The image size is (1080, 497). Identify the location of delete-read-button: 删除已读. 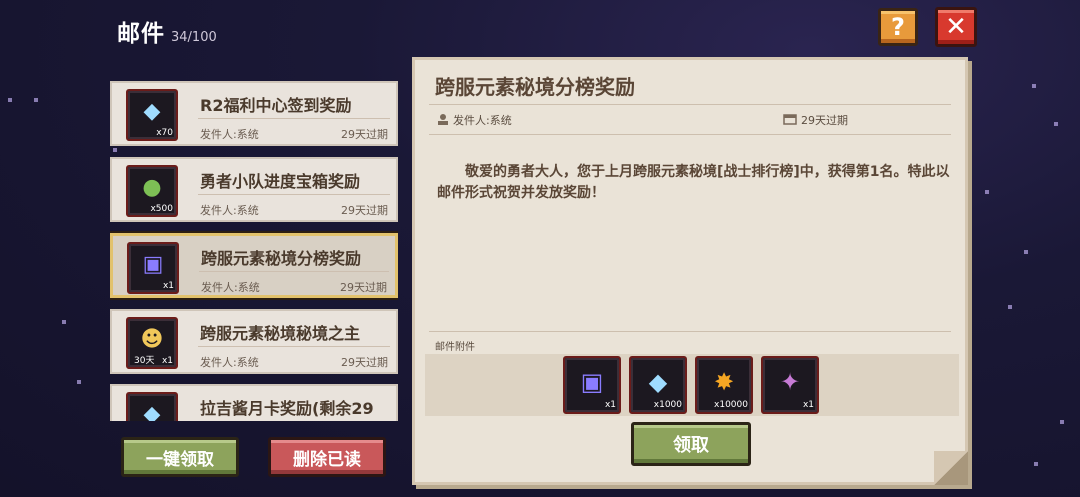
(327, 457).